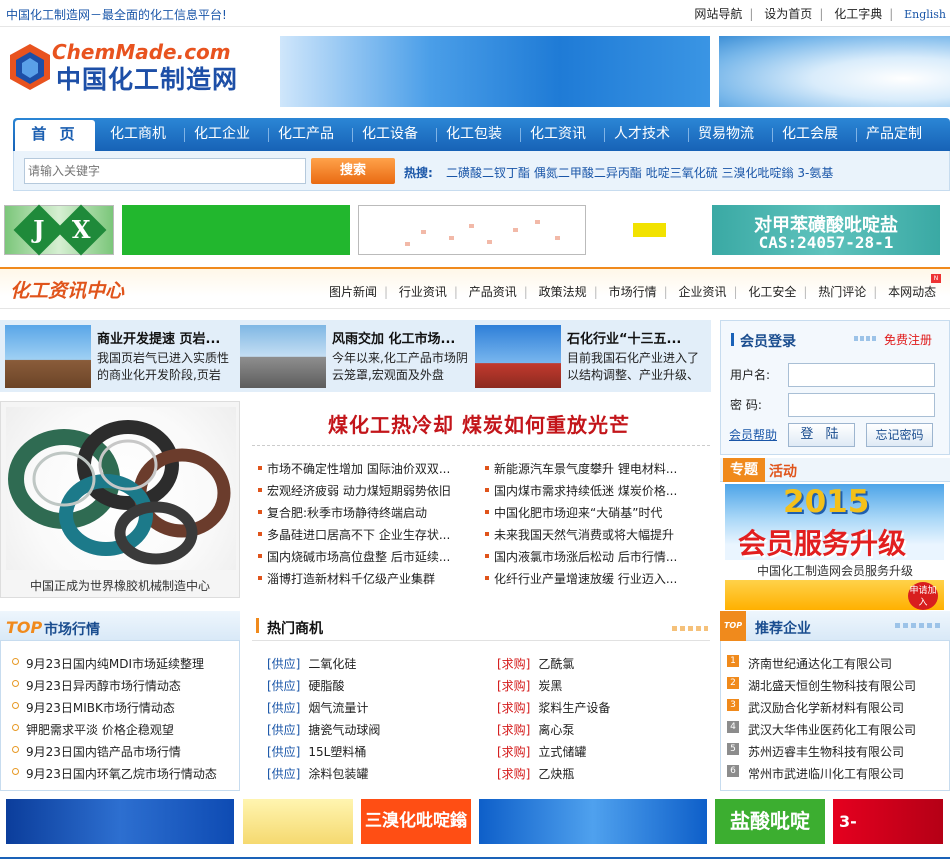  What do you see at coordinates (479, 423) in the screenshot?
I see `headline-news: 煤化工热冷却 煤炭如何重放光芒` at bounding box center [479, 423].